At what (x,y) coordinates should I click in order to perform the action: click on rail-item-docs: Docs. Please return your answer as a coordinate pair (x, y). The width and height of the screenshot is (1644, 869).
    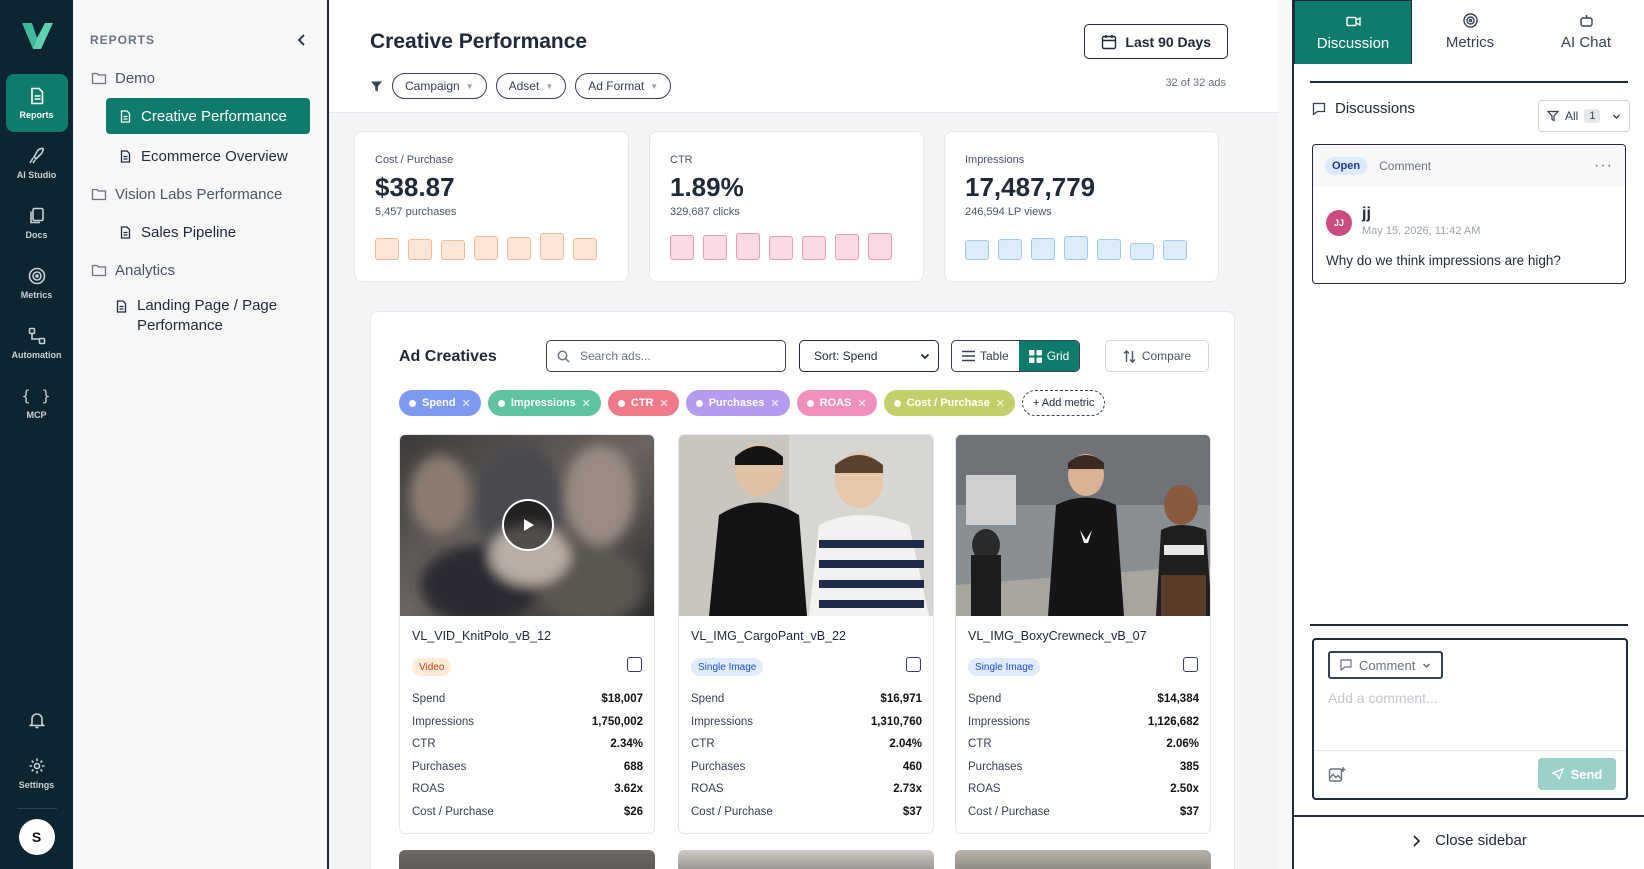
    Looking at the image, I should click on (37, 223).